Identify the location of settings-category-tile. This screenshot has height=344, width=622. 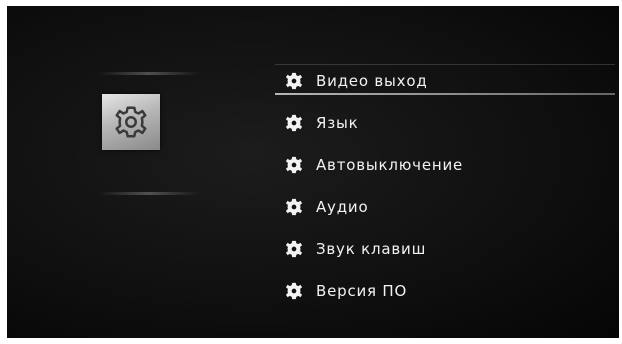
(131, 122).